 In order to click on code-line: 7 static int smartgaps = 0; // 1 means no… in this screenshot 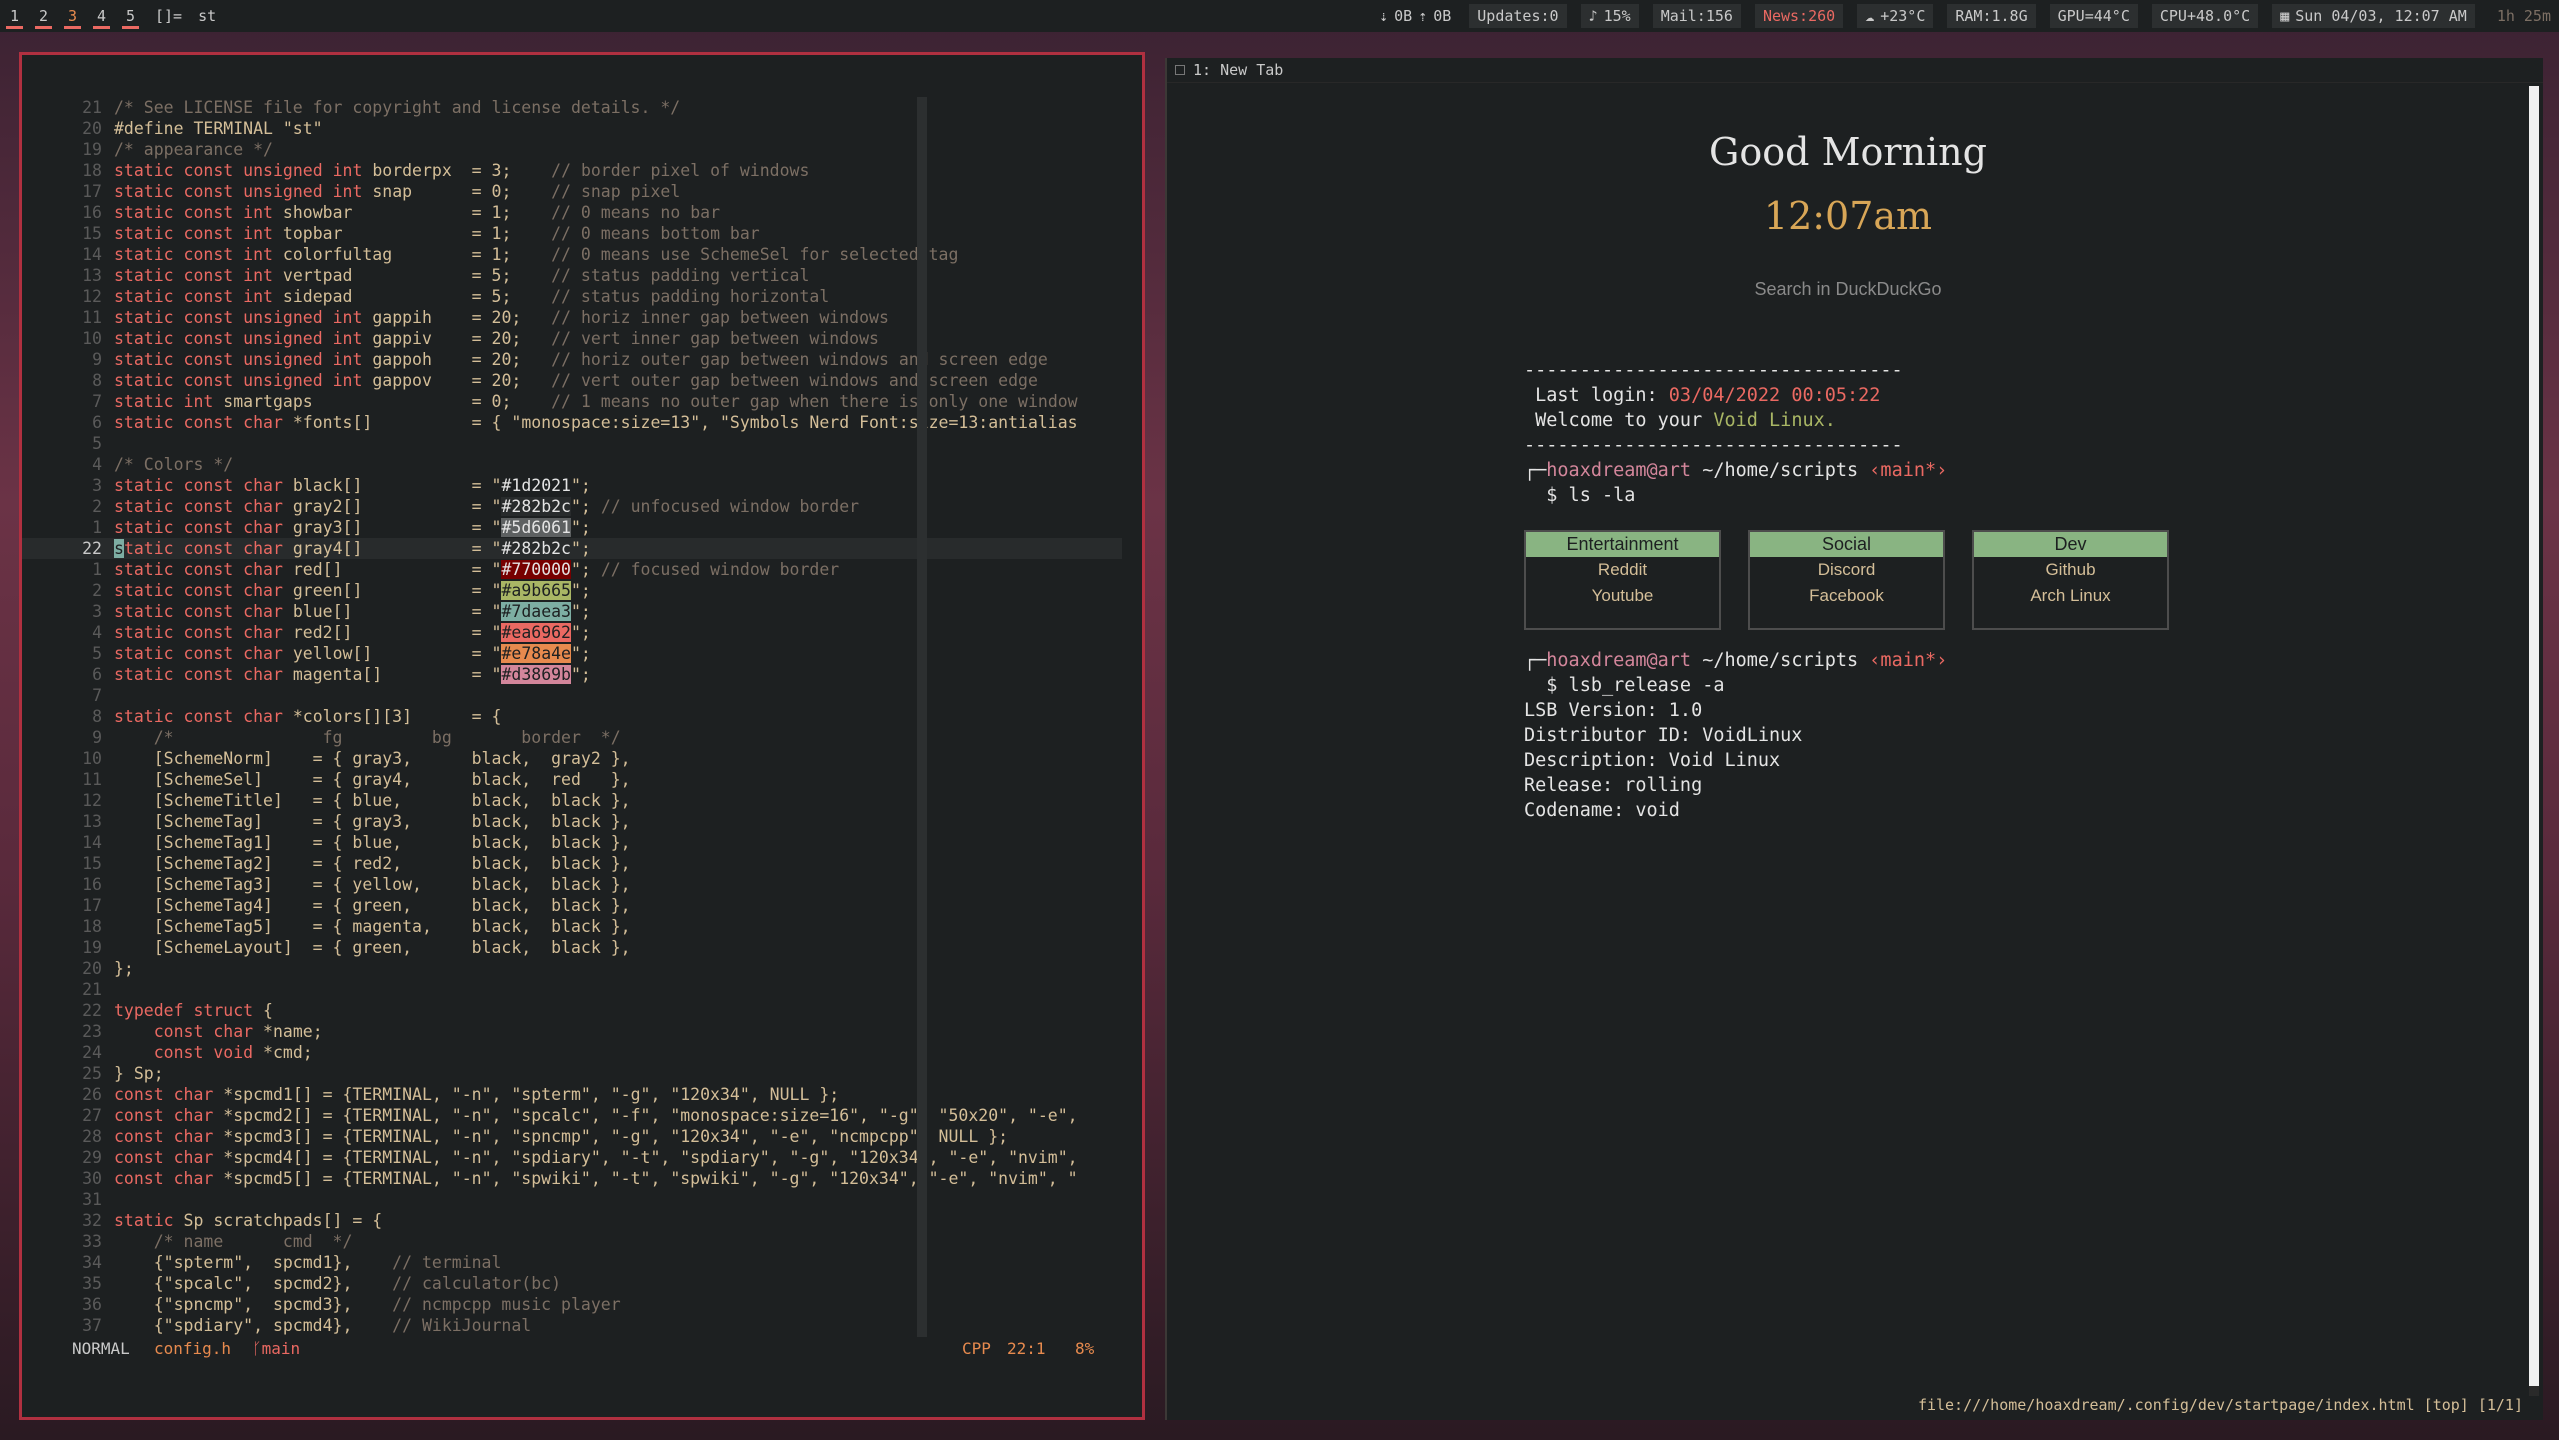, I will do `click(572, 401)`.